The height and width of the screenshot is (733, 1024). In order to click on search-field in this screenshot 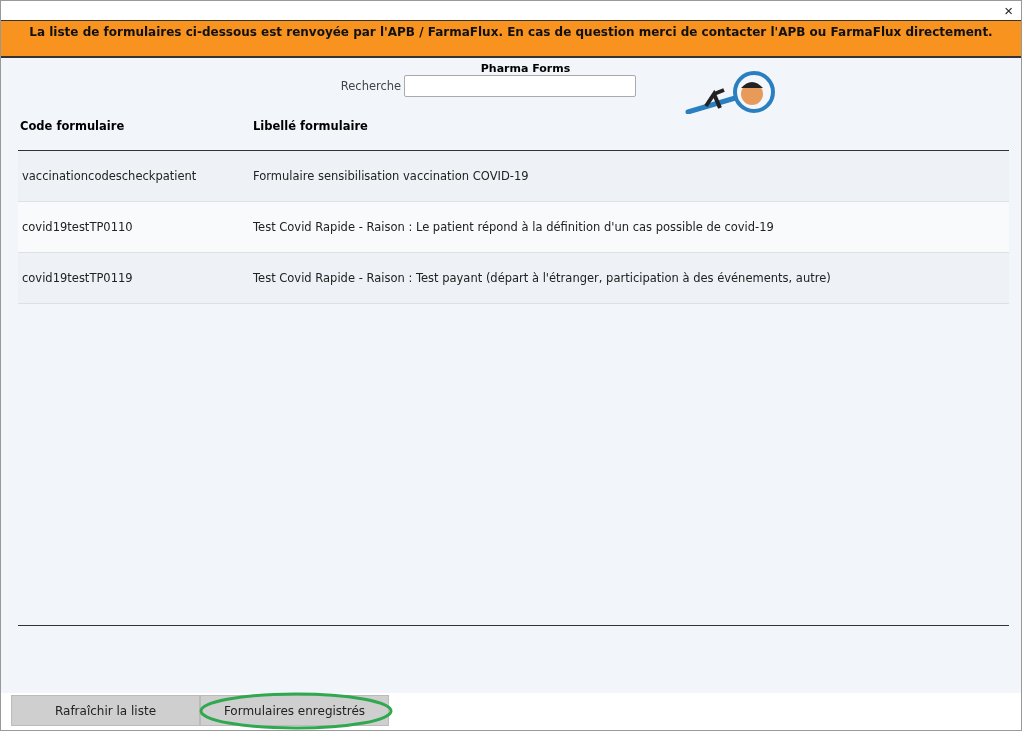, I will do `click(520, 86)`.